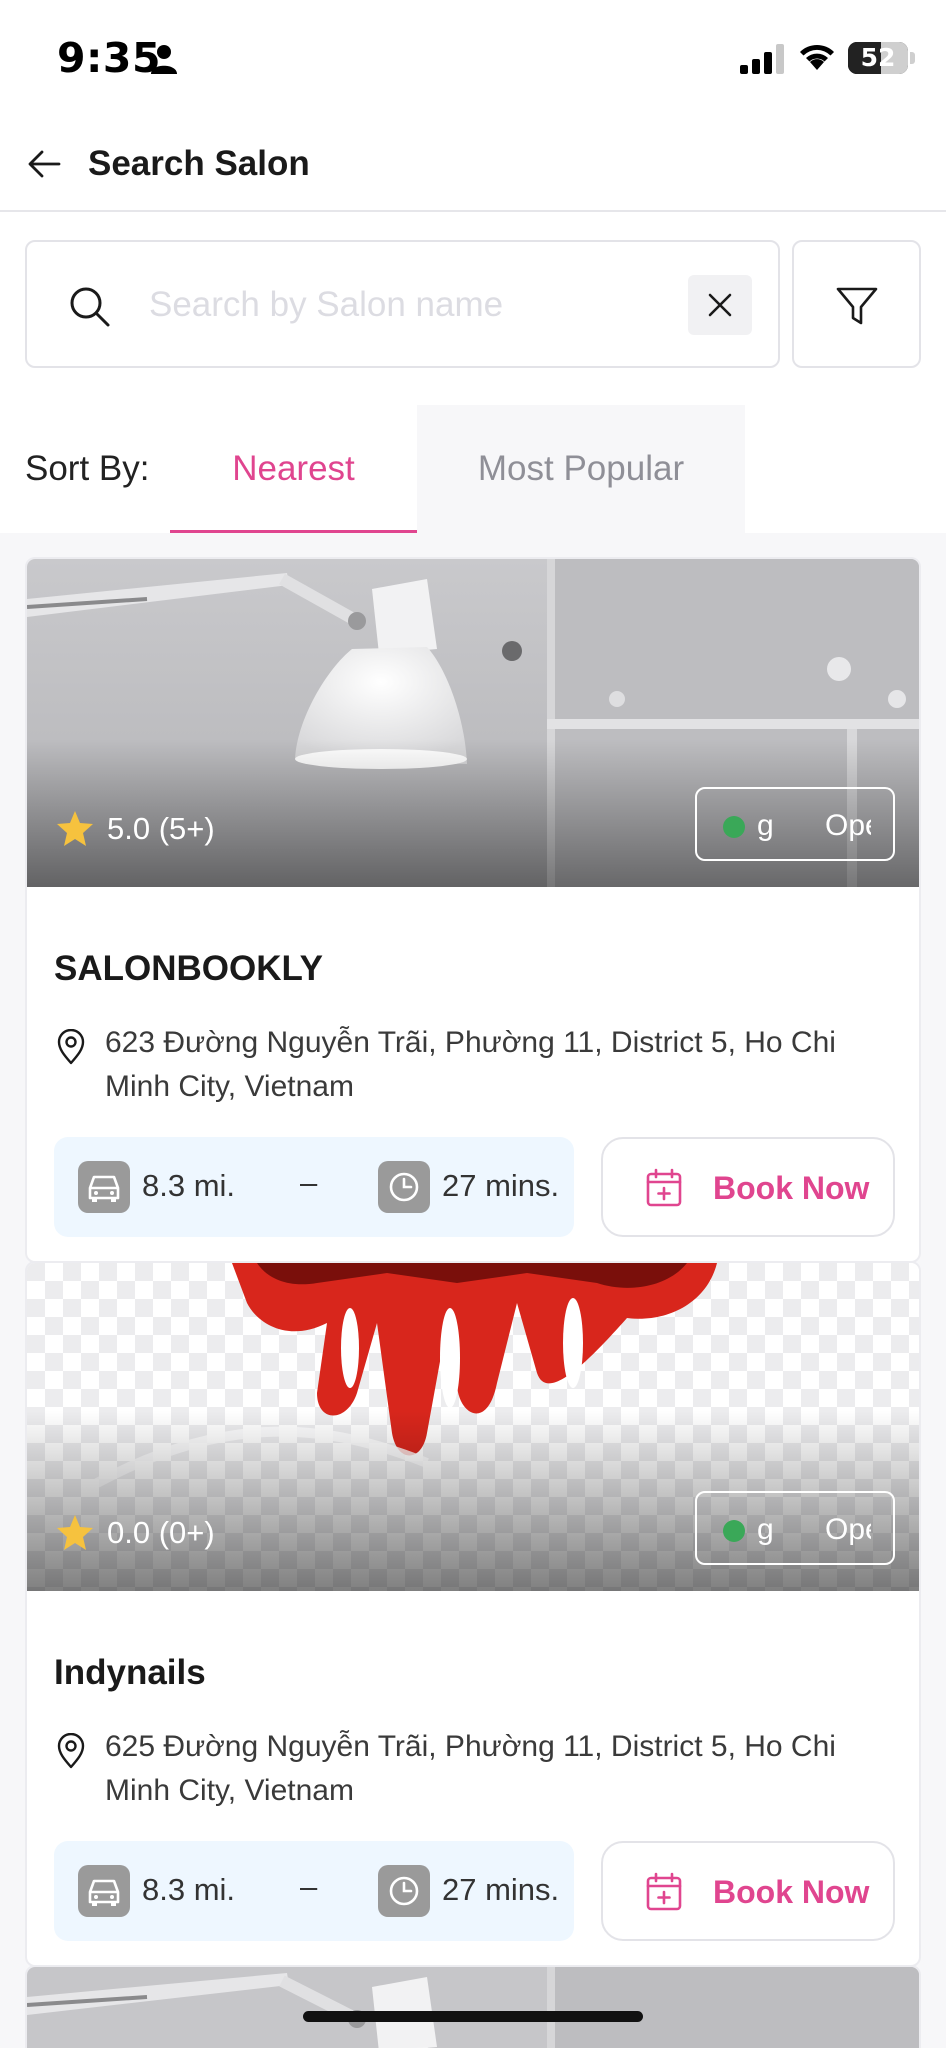  Describe the element at coordinates (189, 968) in the screenshot. I see `salon-name: SALONBOOKLY` at that location.